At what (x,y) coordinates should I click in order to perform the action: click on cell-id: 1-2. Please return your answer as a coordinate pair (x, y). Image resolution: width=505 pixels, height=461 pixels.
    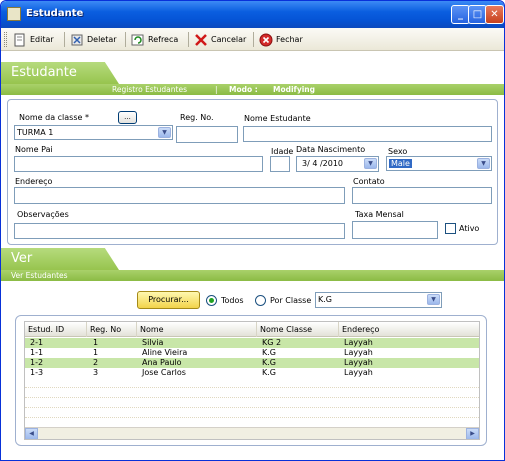
    Looking at the image, I should click on (37, 362).